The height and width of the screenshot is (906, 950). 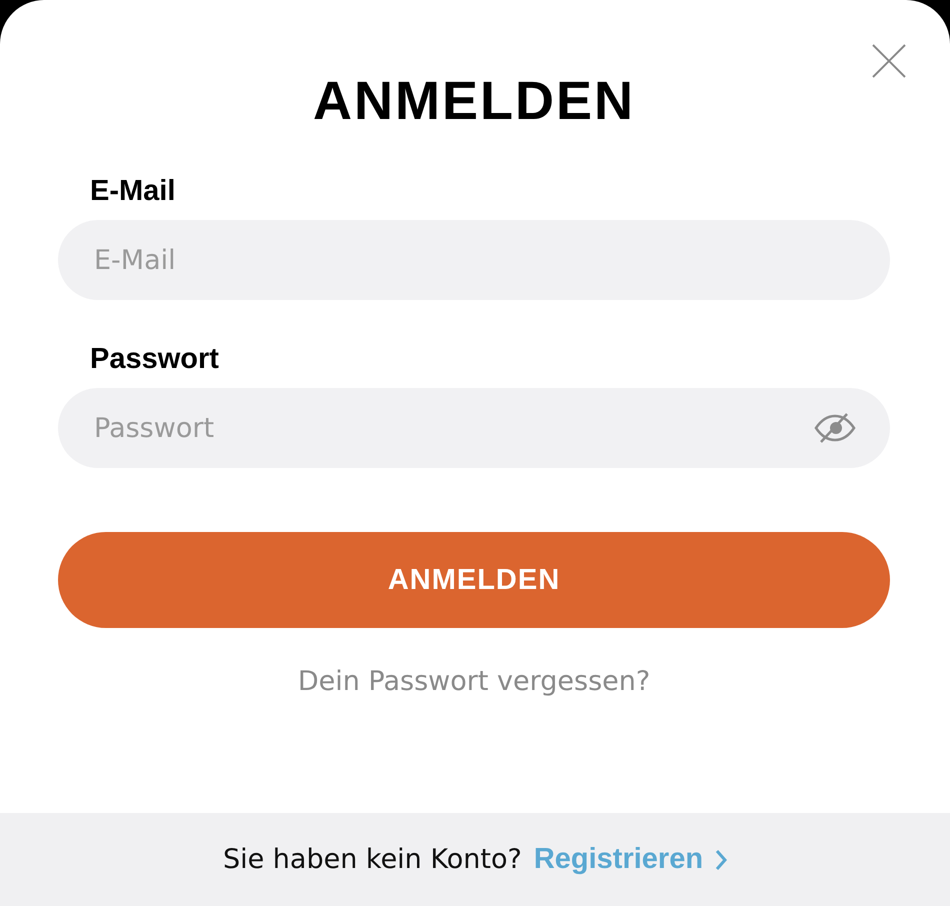 What do you see at coordinates (154, 359) in the screenshot?
I see `field-label: Passwort` at bounding box center [154, 359].